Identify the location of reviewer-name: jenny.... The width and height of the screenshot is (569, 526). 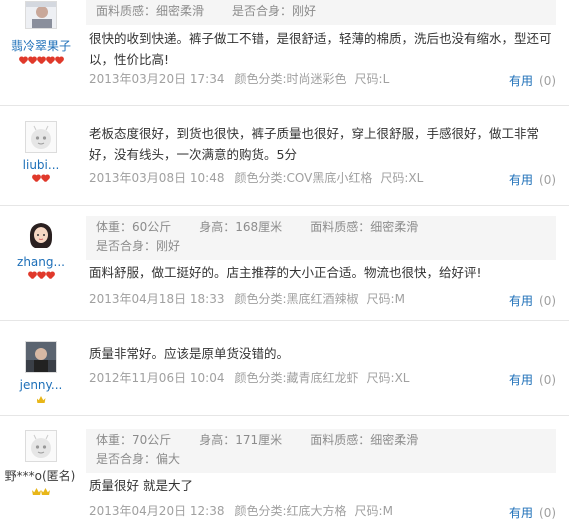
(41, 385).